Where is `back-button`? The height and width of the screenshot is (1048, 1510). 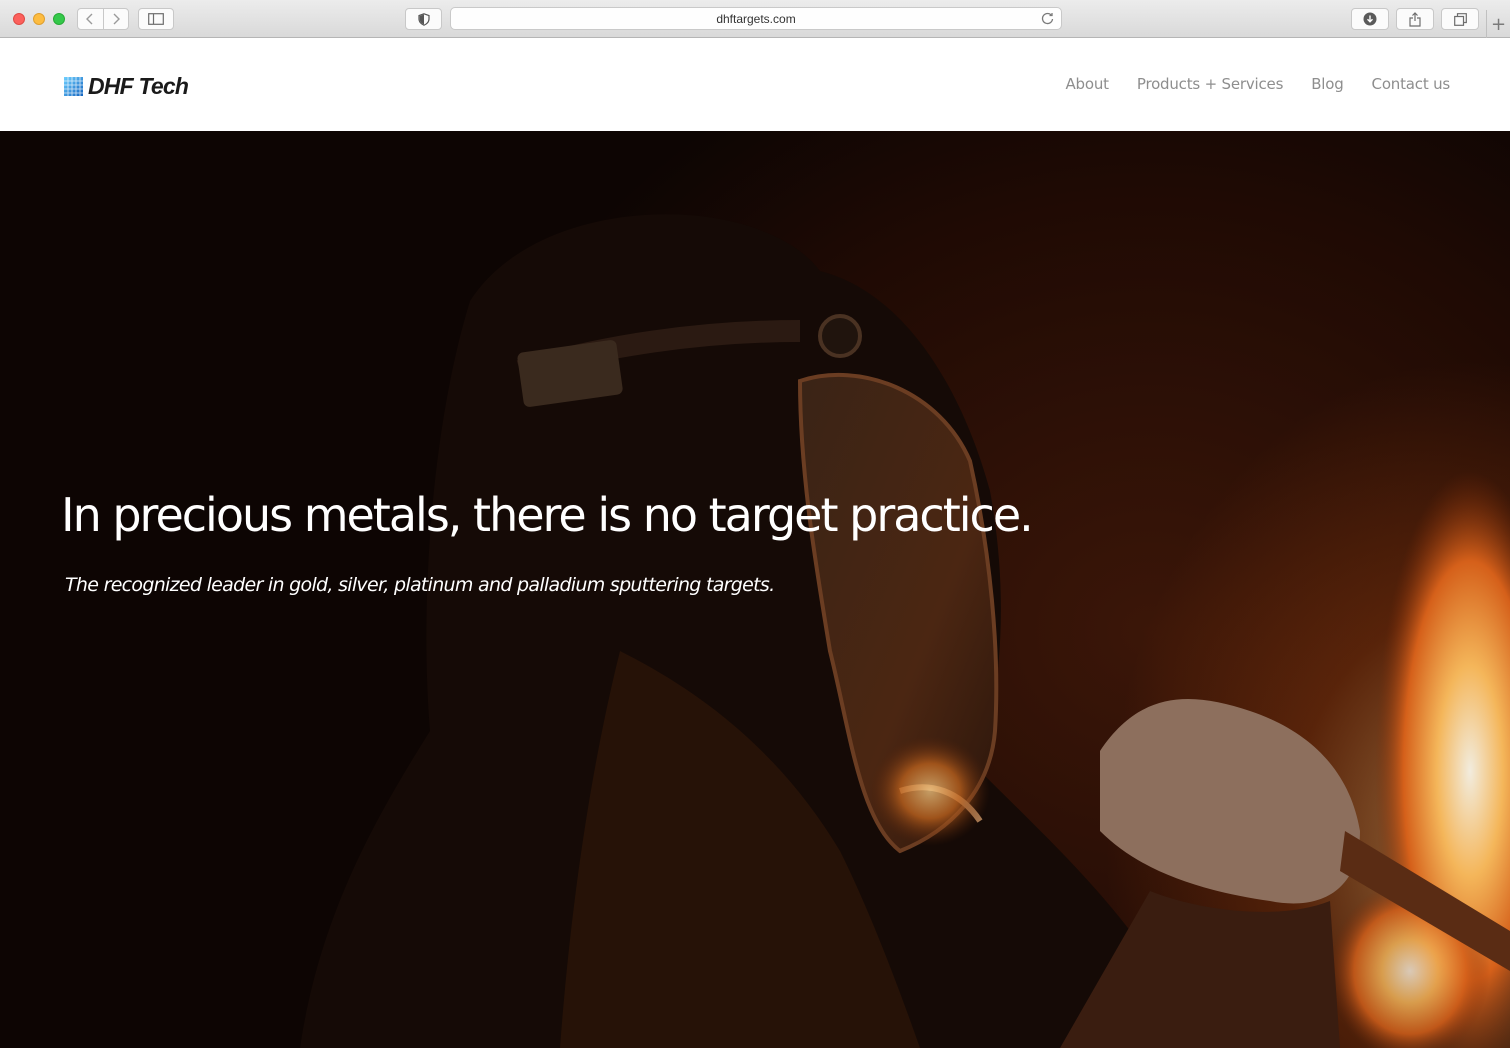
back-button is located at coordinates (90, 19).